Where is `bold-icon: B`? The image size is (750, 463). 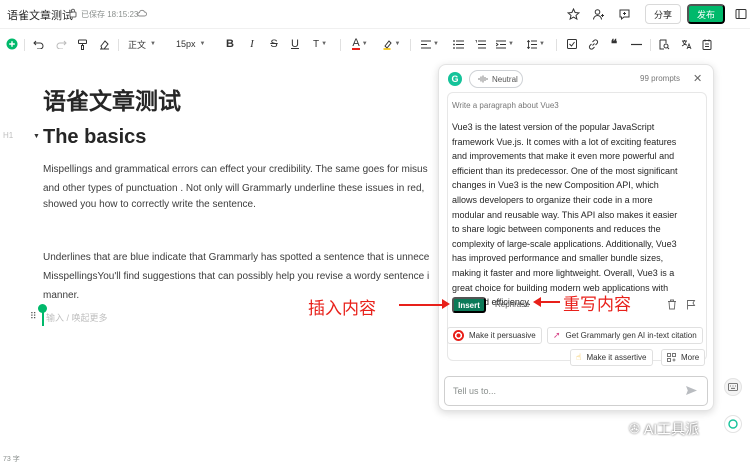
bold-icon: B is located at coordinates (230, 44).